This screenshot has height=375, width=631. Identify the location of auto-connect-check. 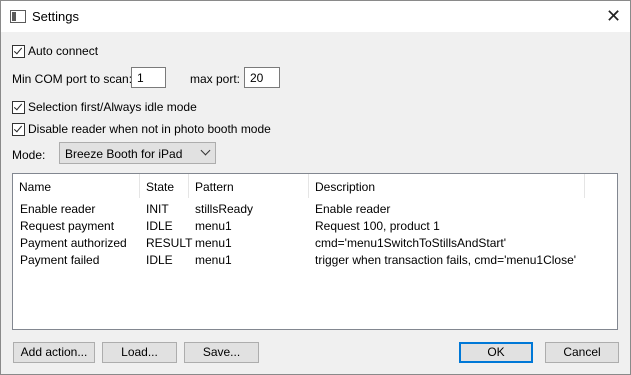
(18, 51).